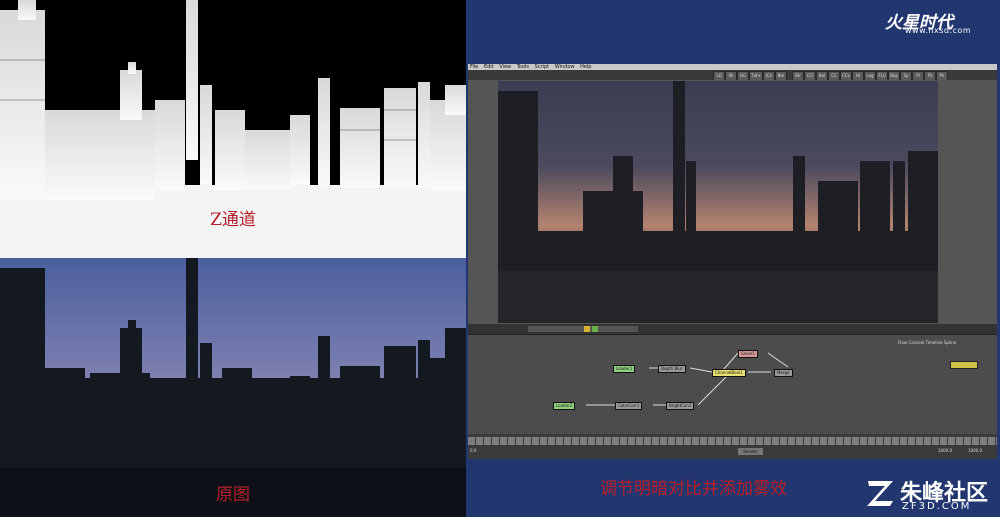  What do you see at coordinates (595, 329) in the screenshot?
I see `viewer-roi-icon` at bounding box center [595, 329].